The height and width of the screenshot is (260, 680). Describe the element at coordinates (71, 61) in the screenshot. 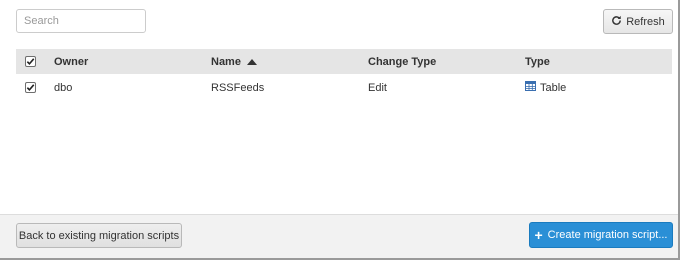

I see `column-header-owner: Owner` at that location.